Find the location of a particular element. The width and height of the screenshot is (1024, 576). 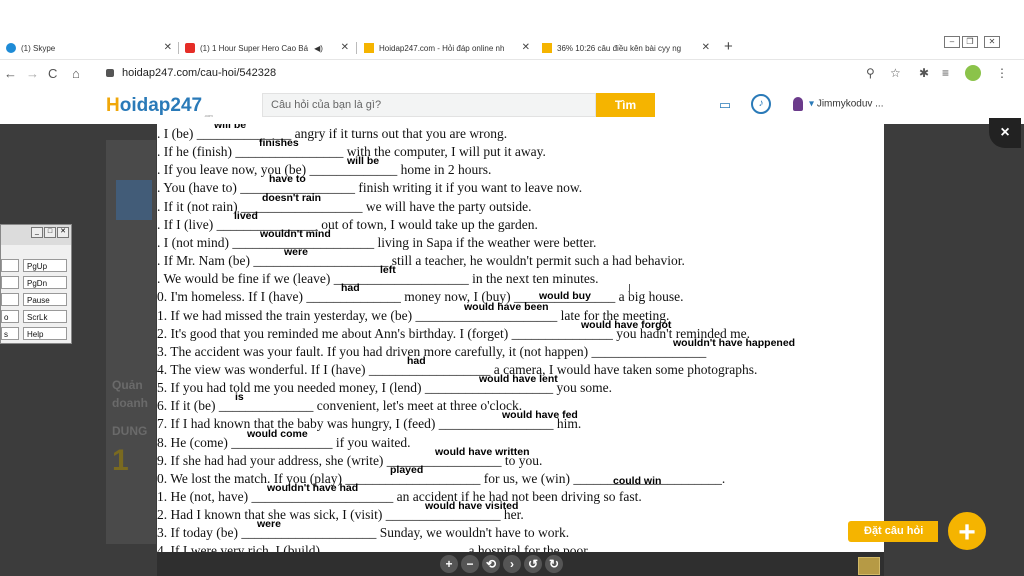

chevron-down-icon: ▾ is located at coordinates (813, 104).